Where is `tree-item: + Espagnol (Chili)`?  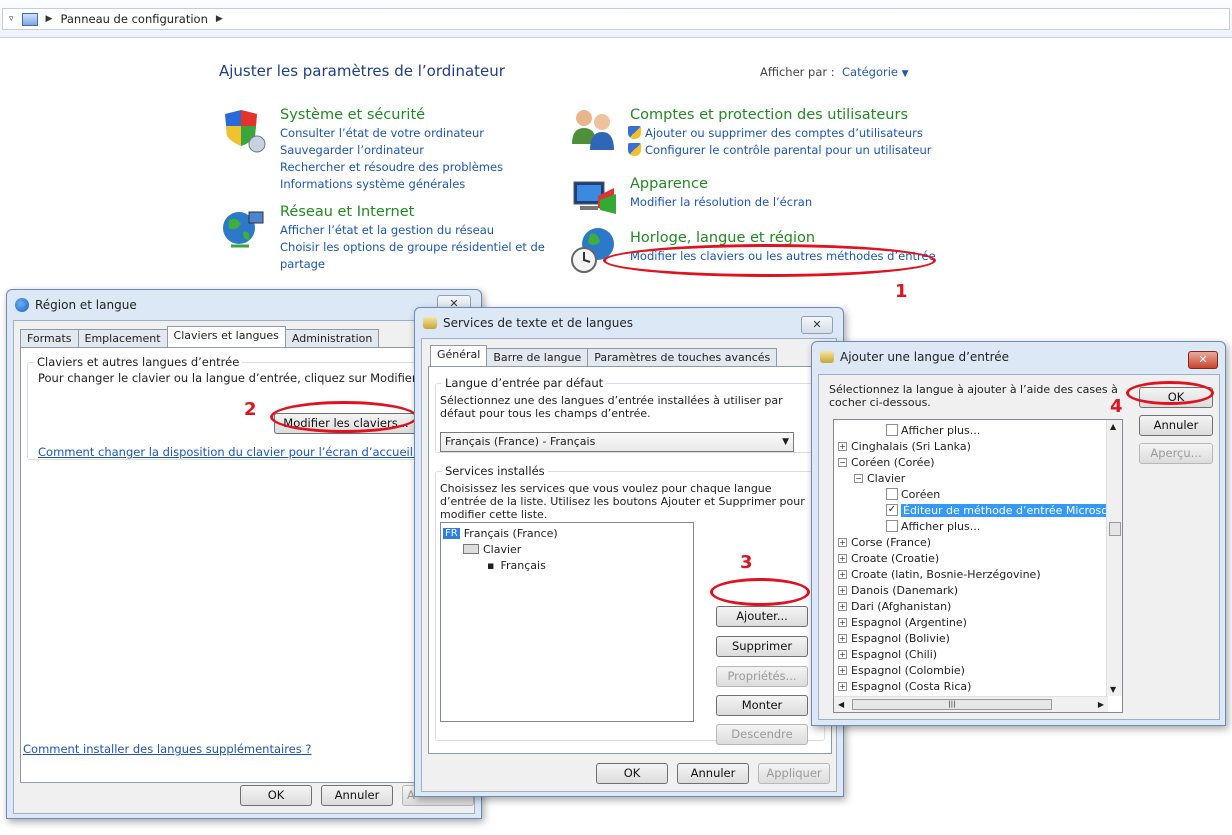 tree-item: + Espagnol (Chili) is located at coordinates (887, 654).